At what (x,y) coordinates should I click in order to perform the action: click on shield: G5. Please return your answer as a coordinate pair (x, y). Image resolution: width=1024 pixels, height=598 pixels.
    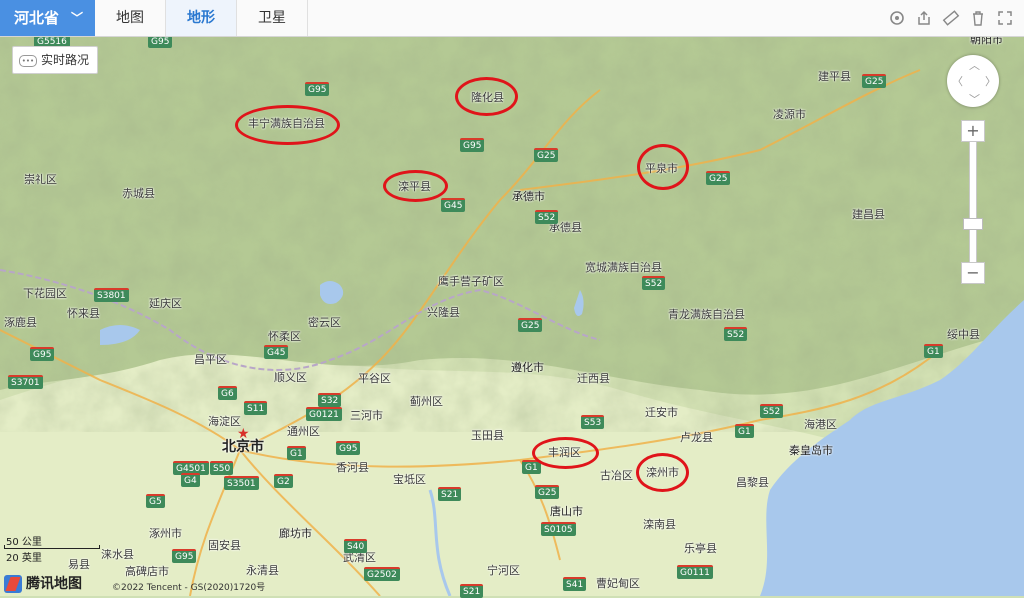
    Looking at the image, I should click on (155, 501).